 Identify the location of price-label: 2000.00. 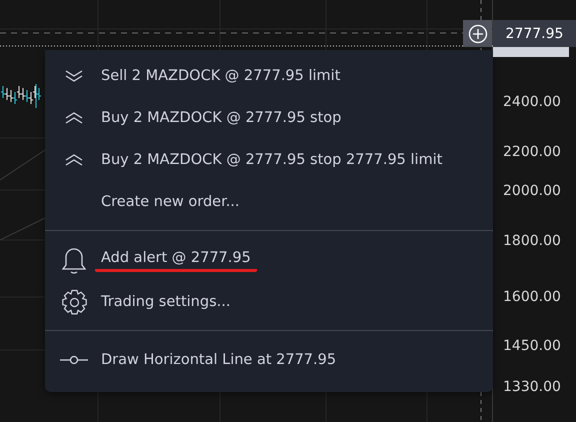
(532, 191).